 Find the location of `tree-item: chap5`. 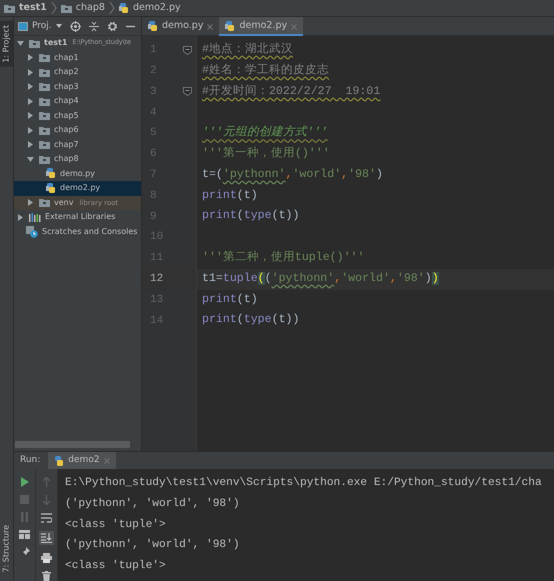

tree-item: chap5 is located at coordinates (77, 115).